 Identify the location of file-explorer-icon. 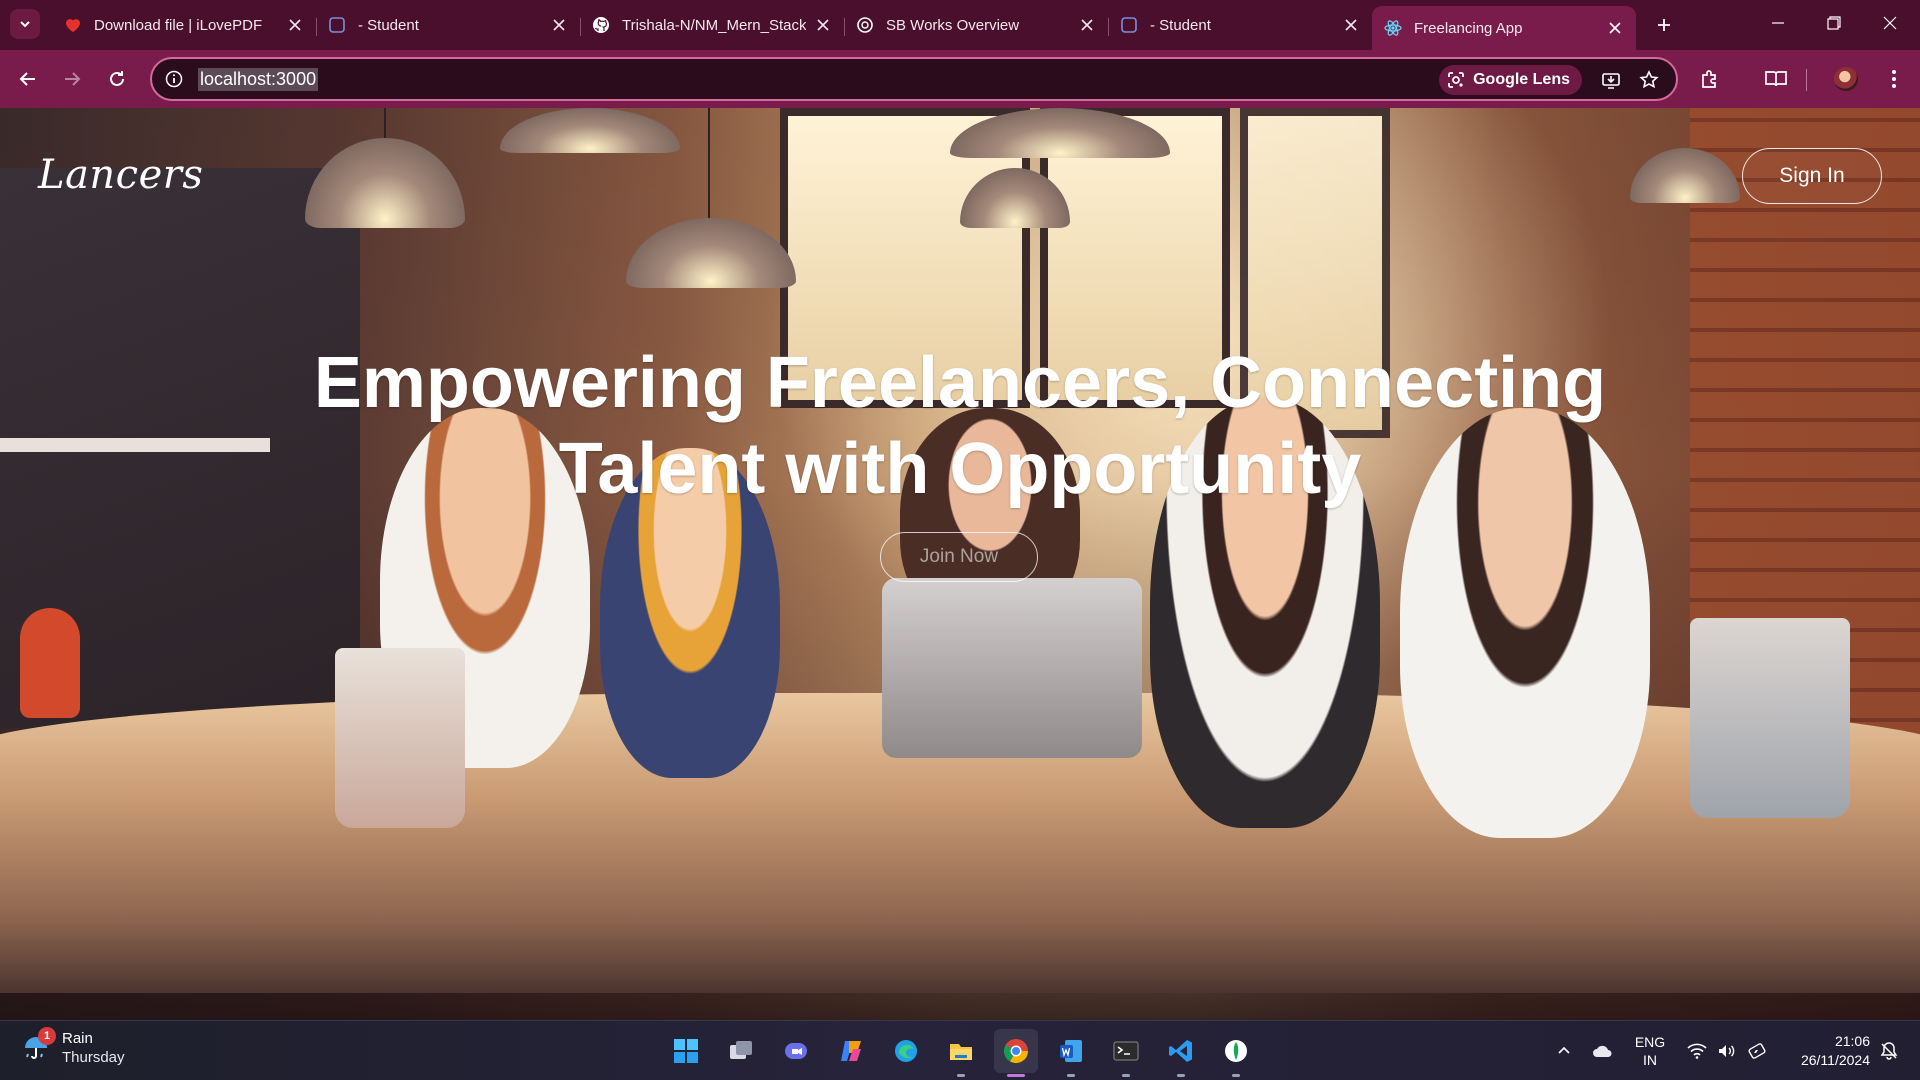
(961, 1053).